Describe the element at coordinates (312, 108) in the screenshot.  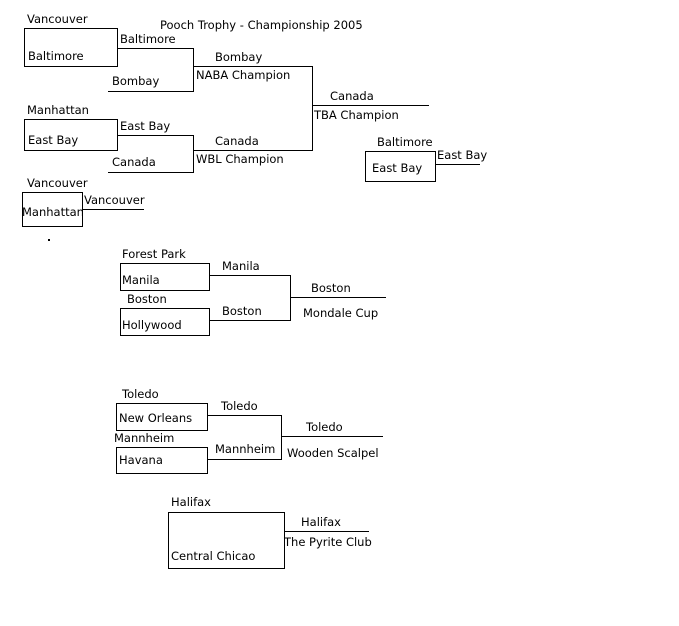
I see `grand-final-connector` at that location.